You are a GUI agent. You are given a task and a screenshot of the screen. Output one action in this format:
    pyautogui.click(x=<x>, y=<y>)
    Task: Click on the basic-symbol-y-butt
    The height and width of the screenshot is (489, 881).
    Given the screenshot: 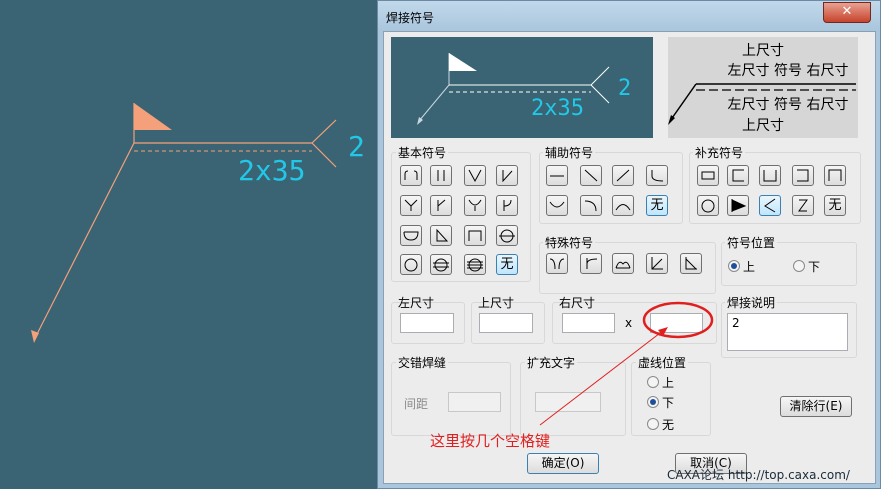 What is the action you would take?
    pyautogui.click(x=411, y=205)
    